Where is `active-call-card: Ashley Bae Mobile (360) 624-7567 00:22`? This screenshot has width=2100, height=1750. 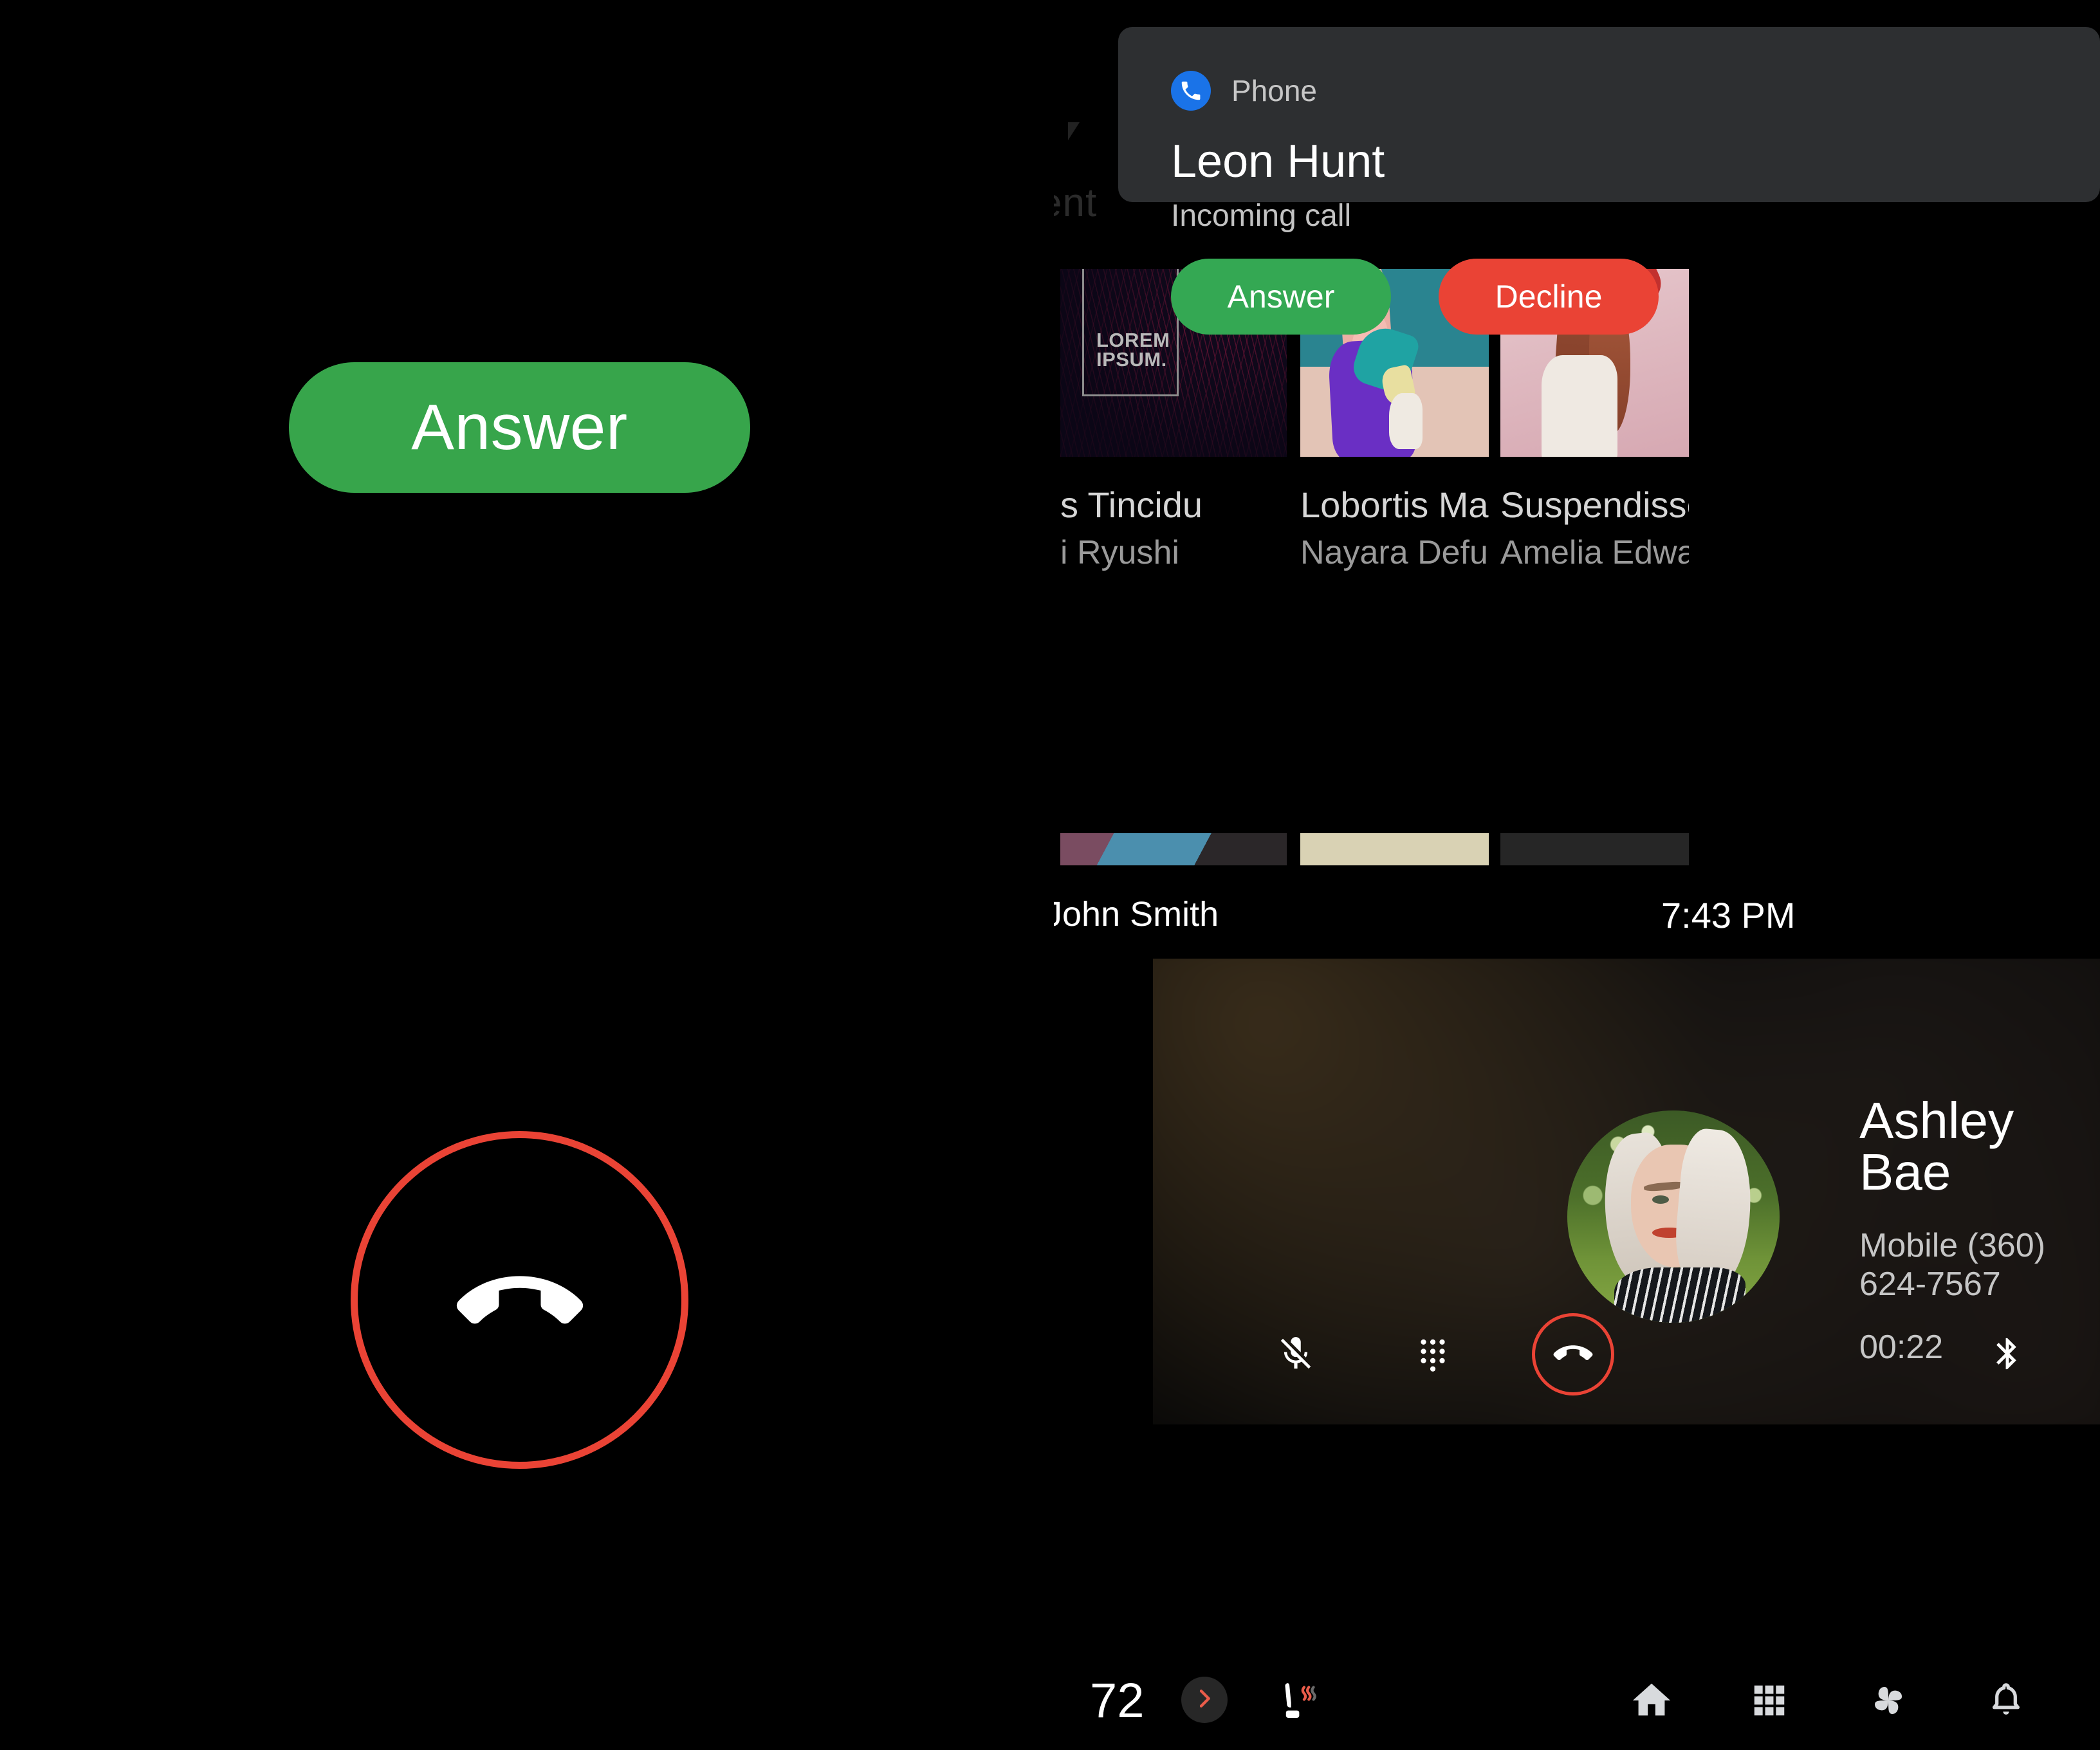
active-call-card: Ashley Bae Mobile (360) 624-7567 00:22 is located at coordinates (1627, 1191).